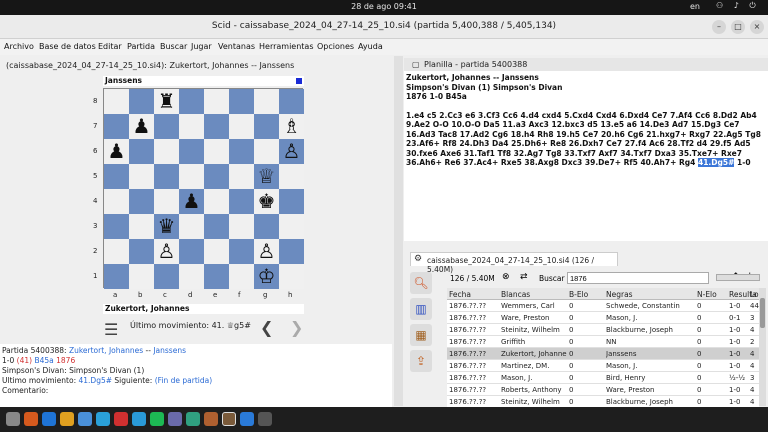 Image resolution: width=768 pixels, height=432 pixels. What do you see at coordinates (216, 251) in the screenshot?
I see `square-e2` at bounding box center [216, 251].